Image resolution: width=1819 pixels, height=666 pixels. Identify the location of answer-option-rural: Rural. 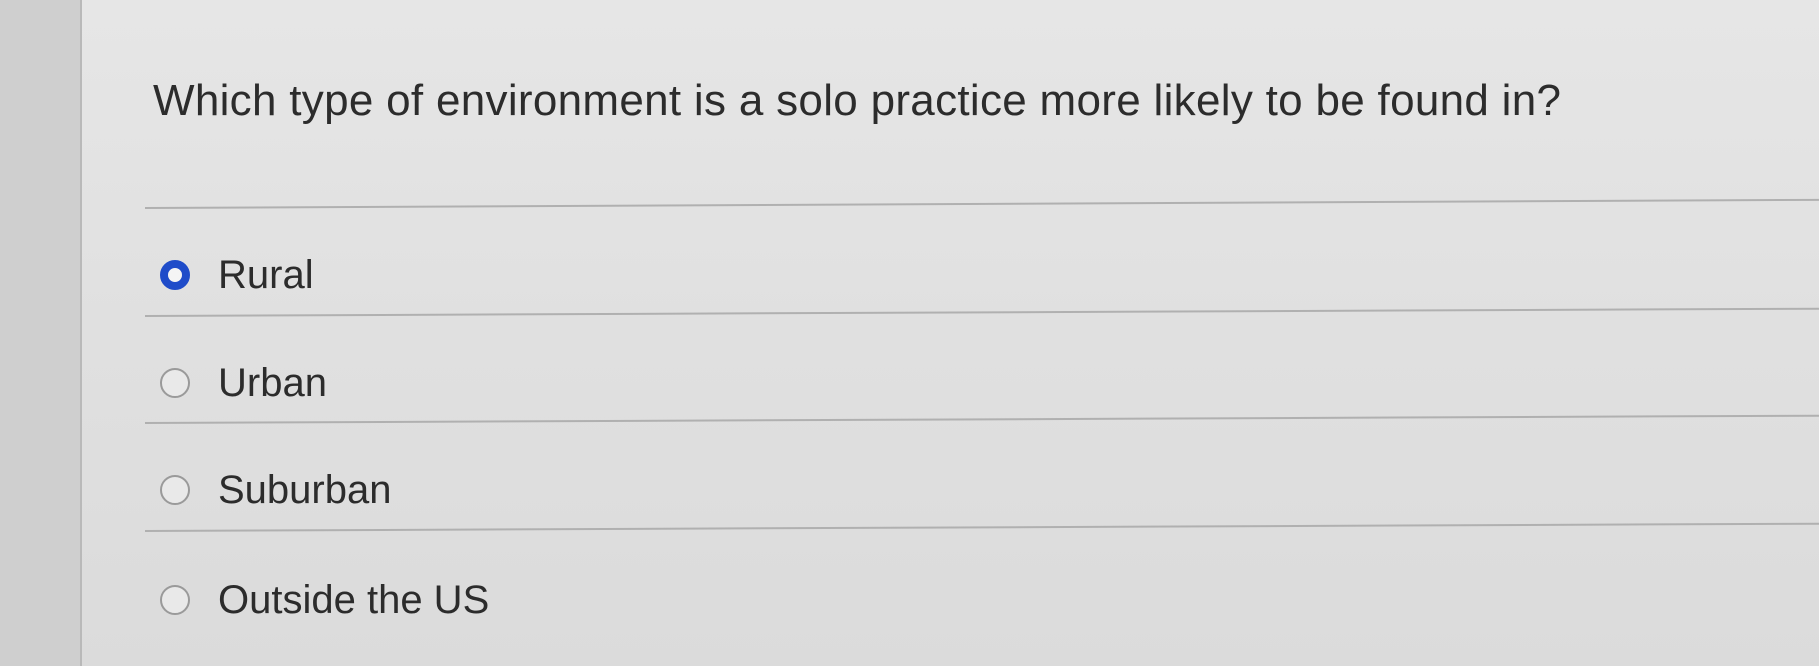
(237, 275).